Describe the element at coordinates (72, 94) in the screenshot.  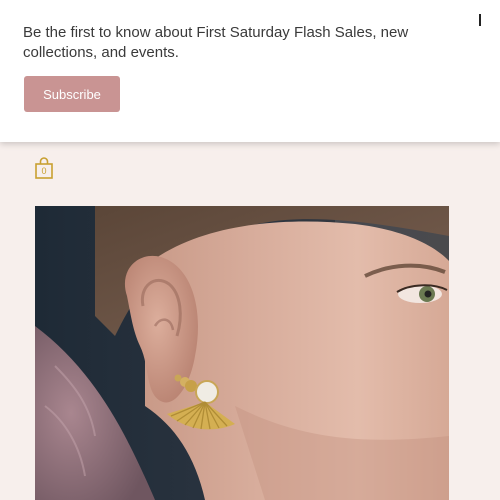
I see `subscribe-button: Subscribe` at that location.